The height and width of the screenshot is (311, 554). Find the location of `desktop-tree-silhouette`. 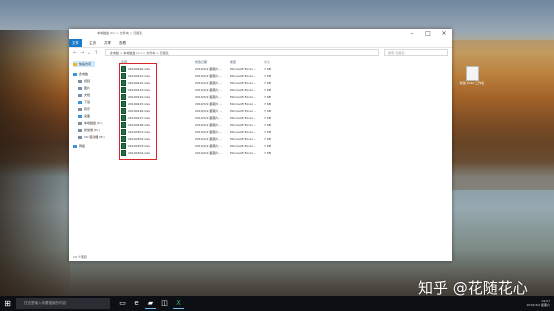

desktop-tree-silhouette is located at coordinates (35, 164).